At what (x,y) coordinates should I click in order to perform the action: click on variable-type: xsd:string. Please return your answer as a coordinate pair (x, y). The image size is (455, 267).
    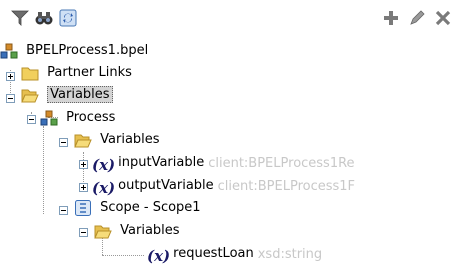
    Looking at the image, I should click on (290, 254).